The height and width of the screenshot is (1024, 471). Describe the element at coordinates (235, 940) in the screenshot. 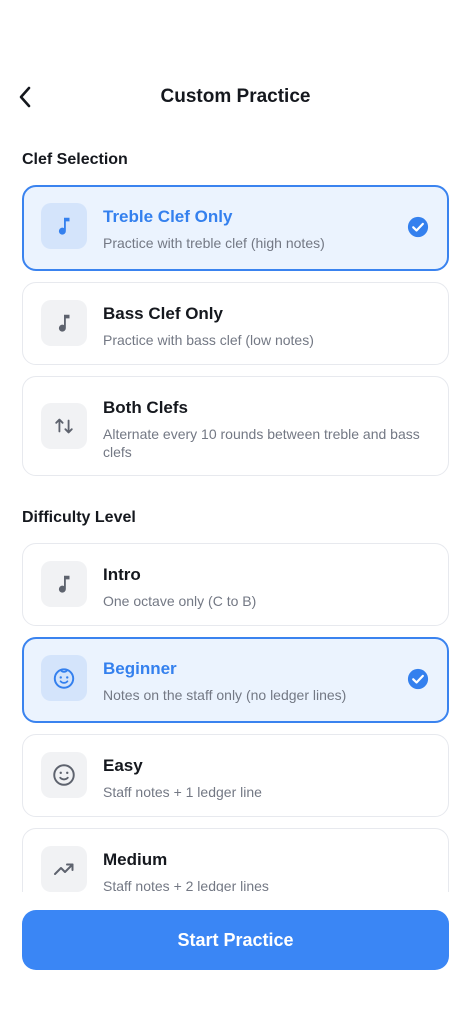

I see `start-practice-button: Start Practice` at that location.